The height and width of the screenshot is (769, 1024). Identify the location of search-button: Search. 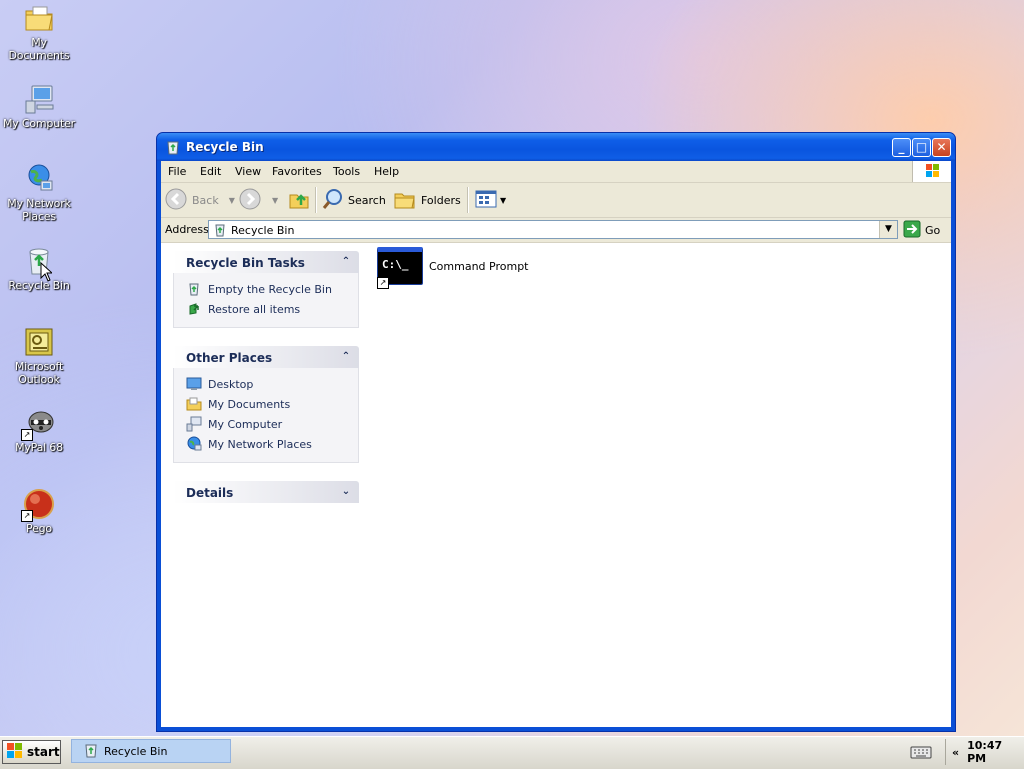
(353, 200).